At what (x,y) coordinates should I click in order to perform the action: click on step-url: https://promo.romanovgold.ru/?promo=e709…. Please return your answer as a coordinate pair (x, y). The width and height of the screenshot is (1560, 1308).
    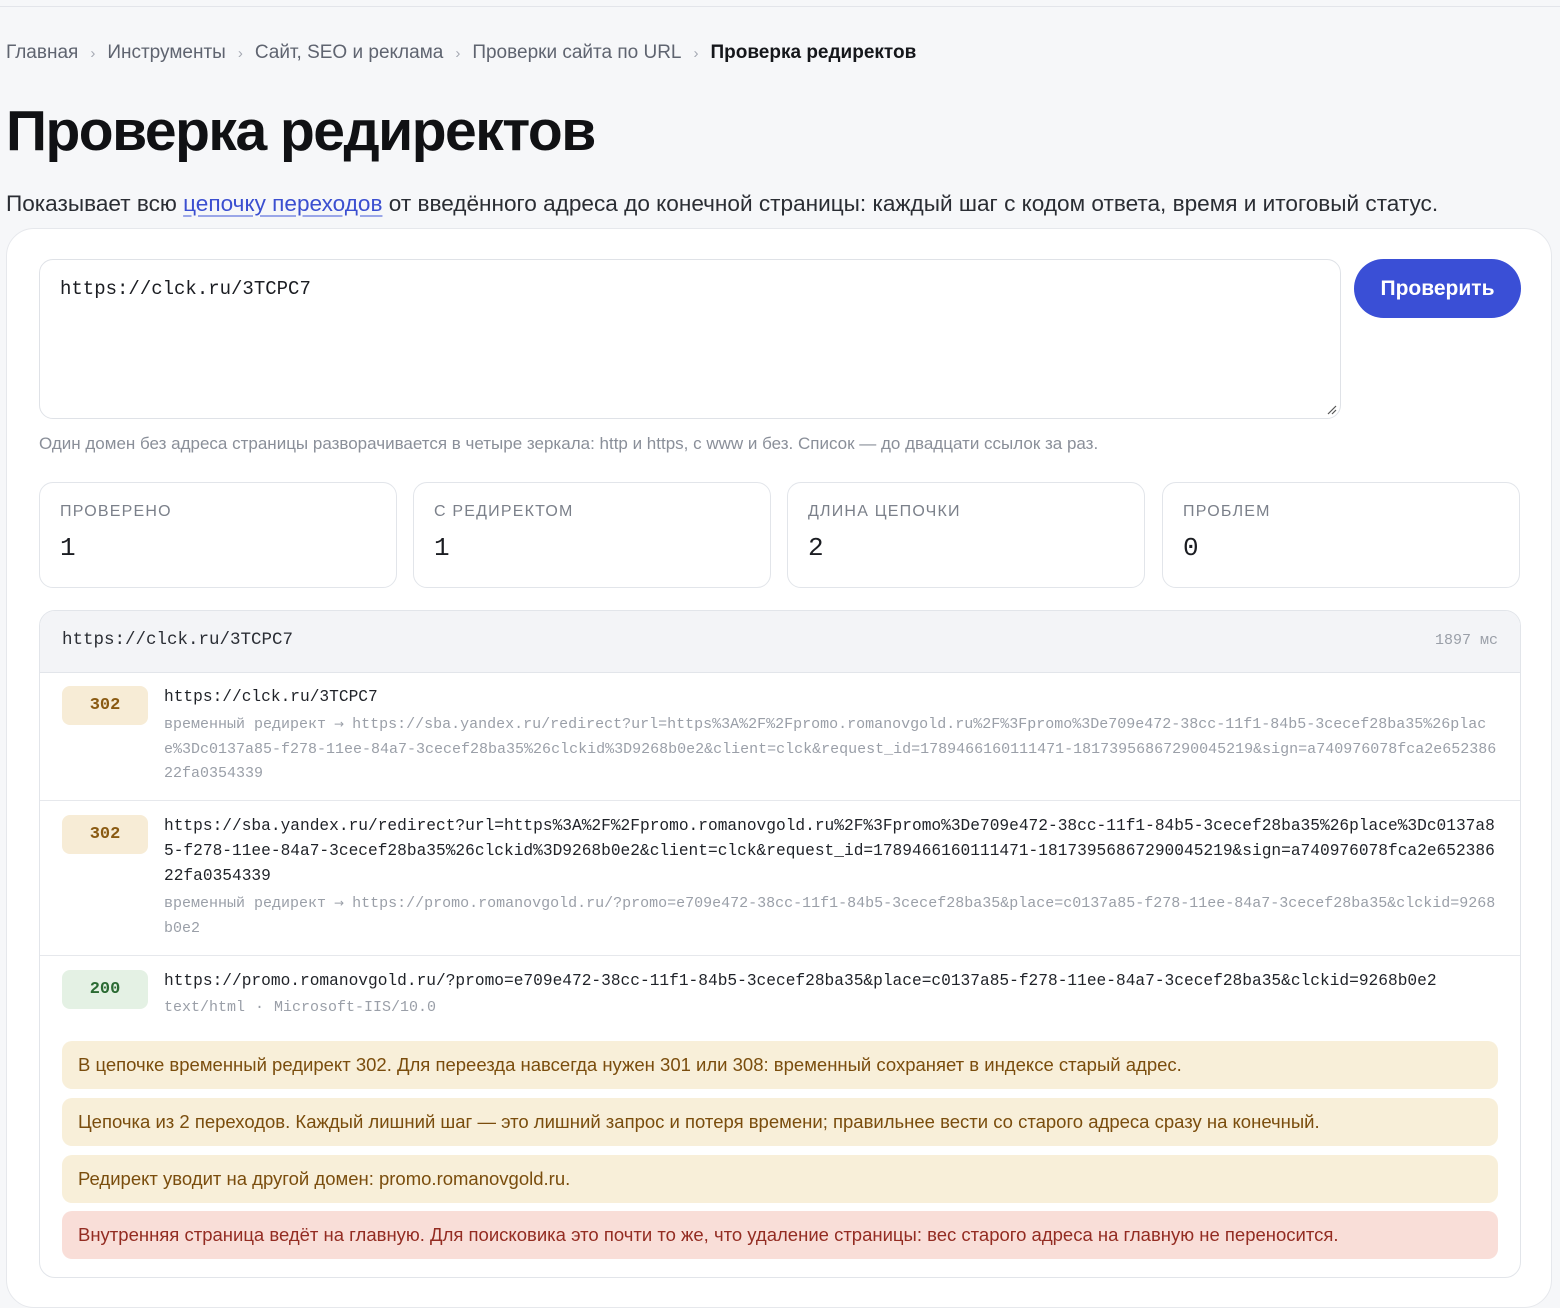
    Looking at the image, I should click on (800, 981).